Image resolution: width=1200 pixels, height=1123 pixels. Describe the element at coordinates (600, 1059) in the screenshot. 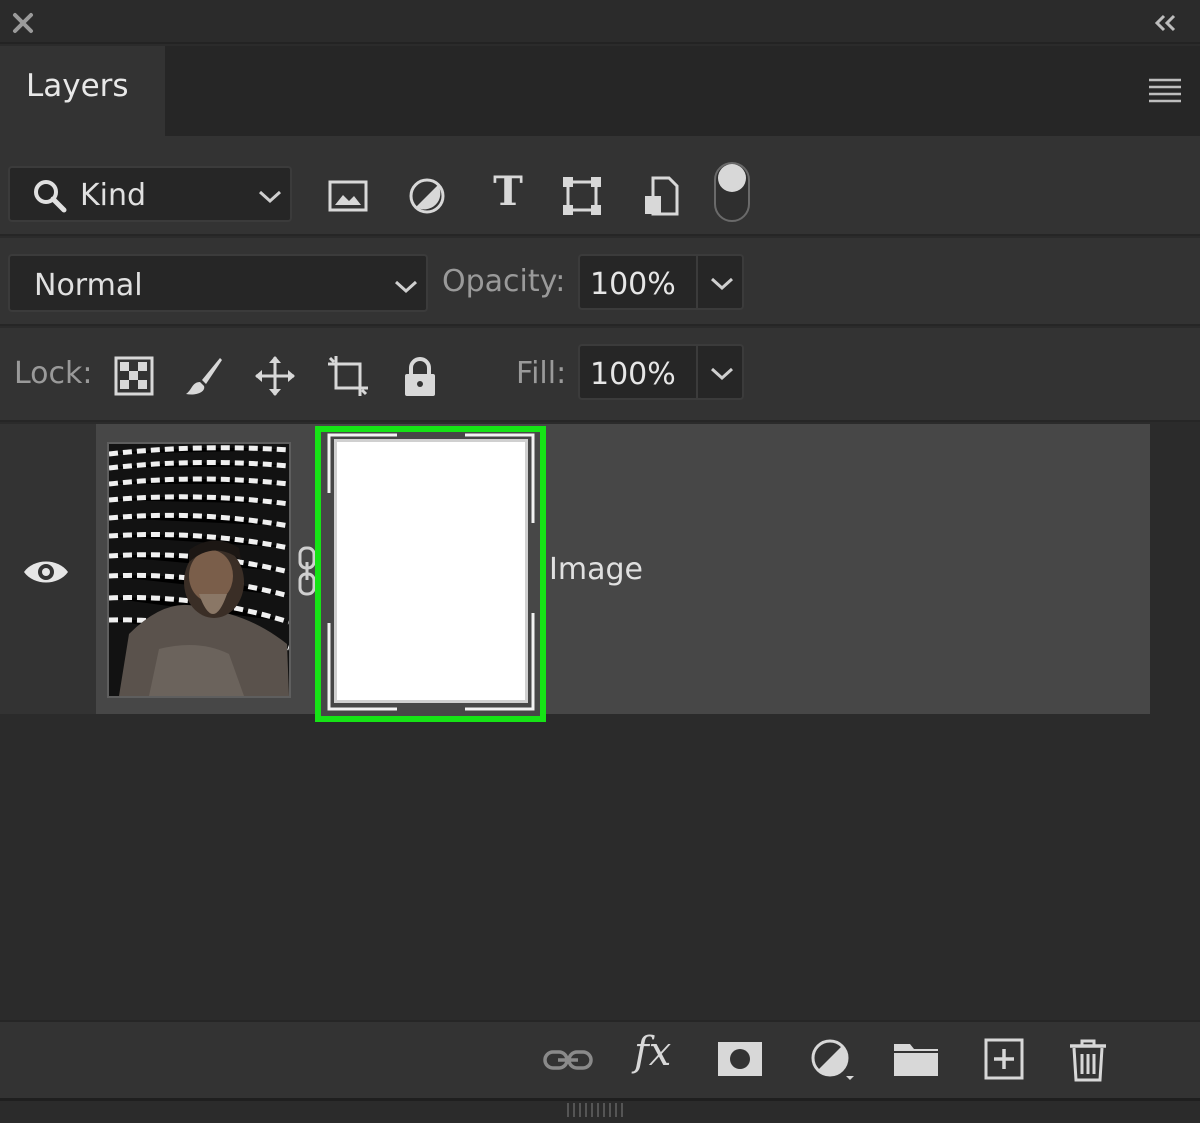

I see `layers-bottom-toolbar: fx` at that location.